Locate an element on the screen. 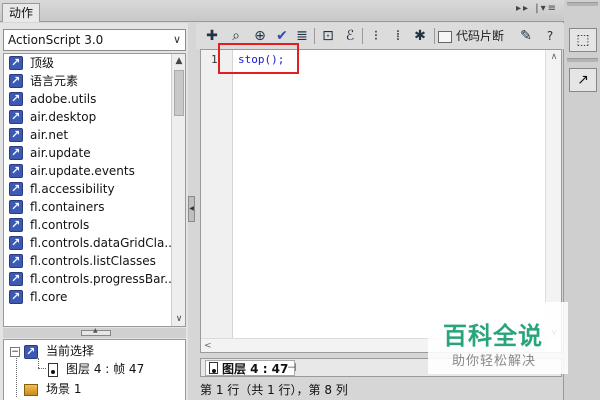 This screenshot has width=600, height=400. toolbox-item: fl.containers is located at coordinates (88, 207).